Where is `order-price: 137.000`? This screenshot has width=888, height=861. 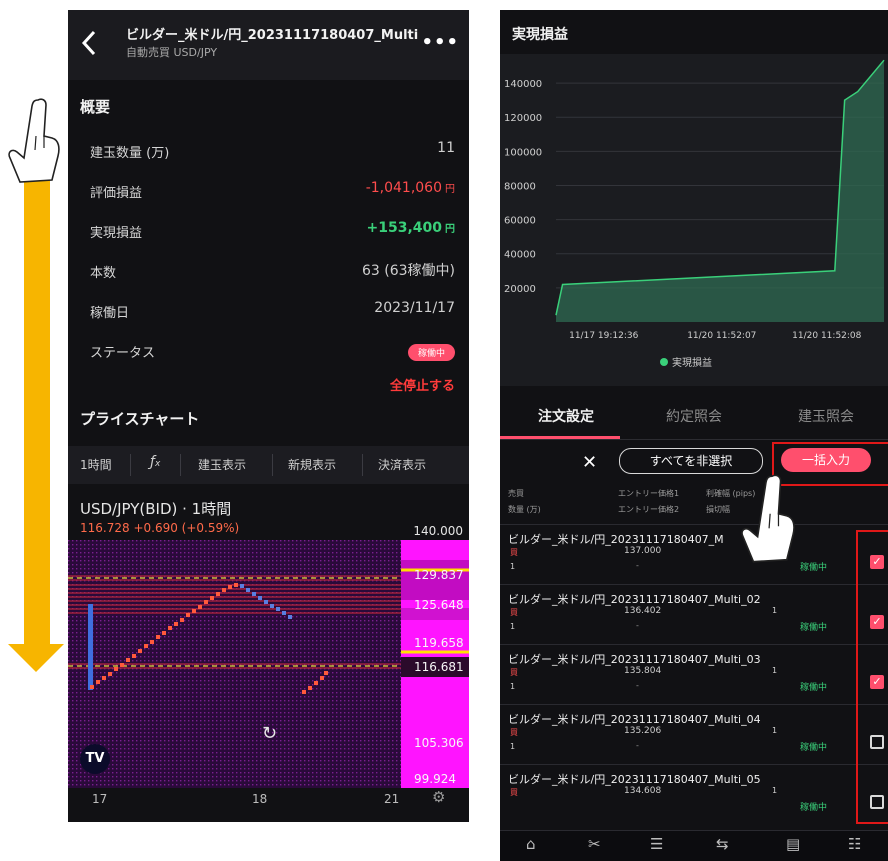 order-price: 137.000 is located at coordinates (643, 551).